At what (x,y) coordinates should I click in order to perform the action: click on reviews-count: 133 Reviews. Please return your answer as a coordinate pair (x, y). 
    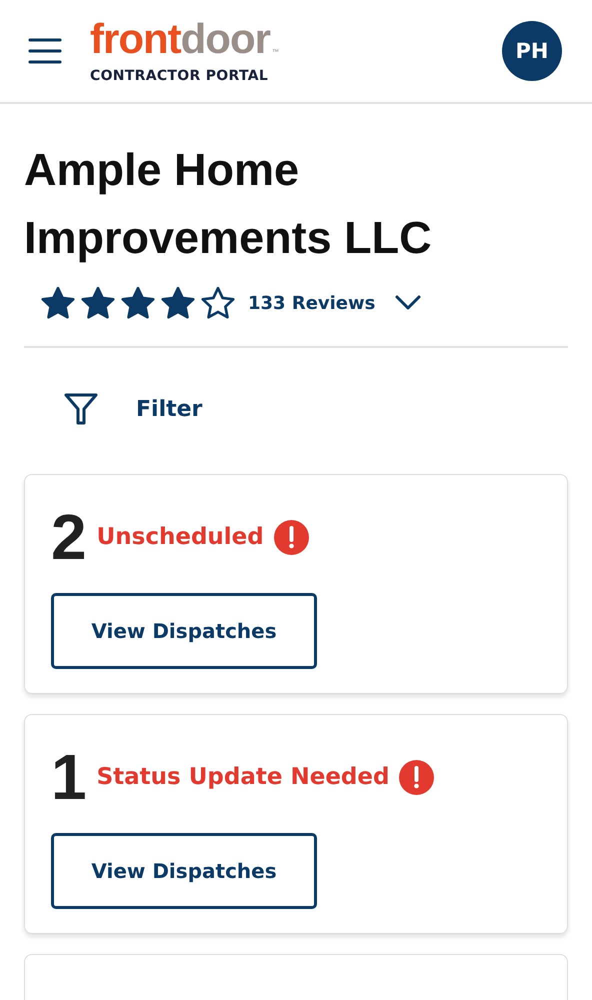
    Looking at the image, I should click on (312, 303).